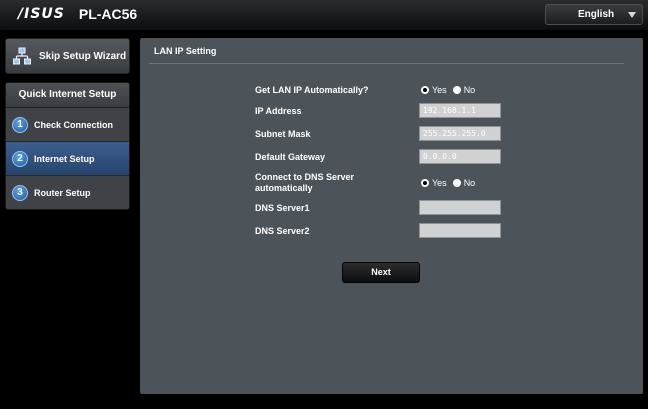 The image size is (648, 409). Describe the element at coordinates (284, 188) in the screenshot. I see `dns-auto-label-line2: automatically` at that location.